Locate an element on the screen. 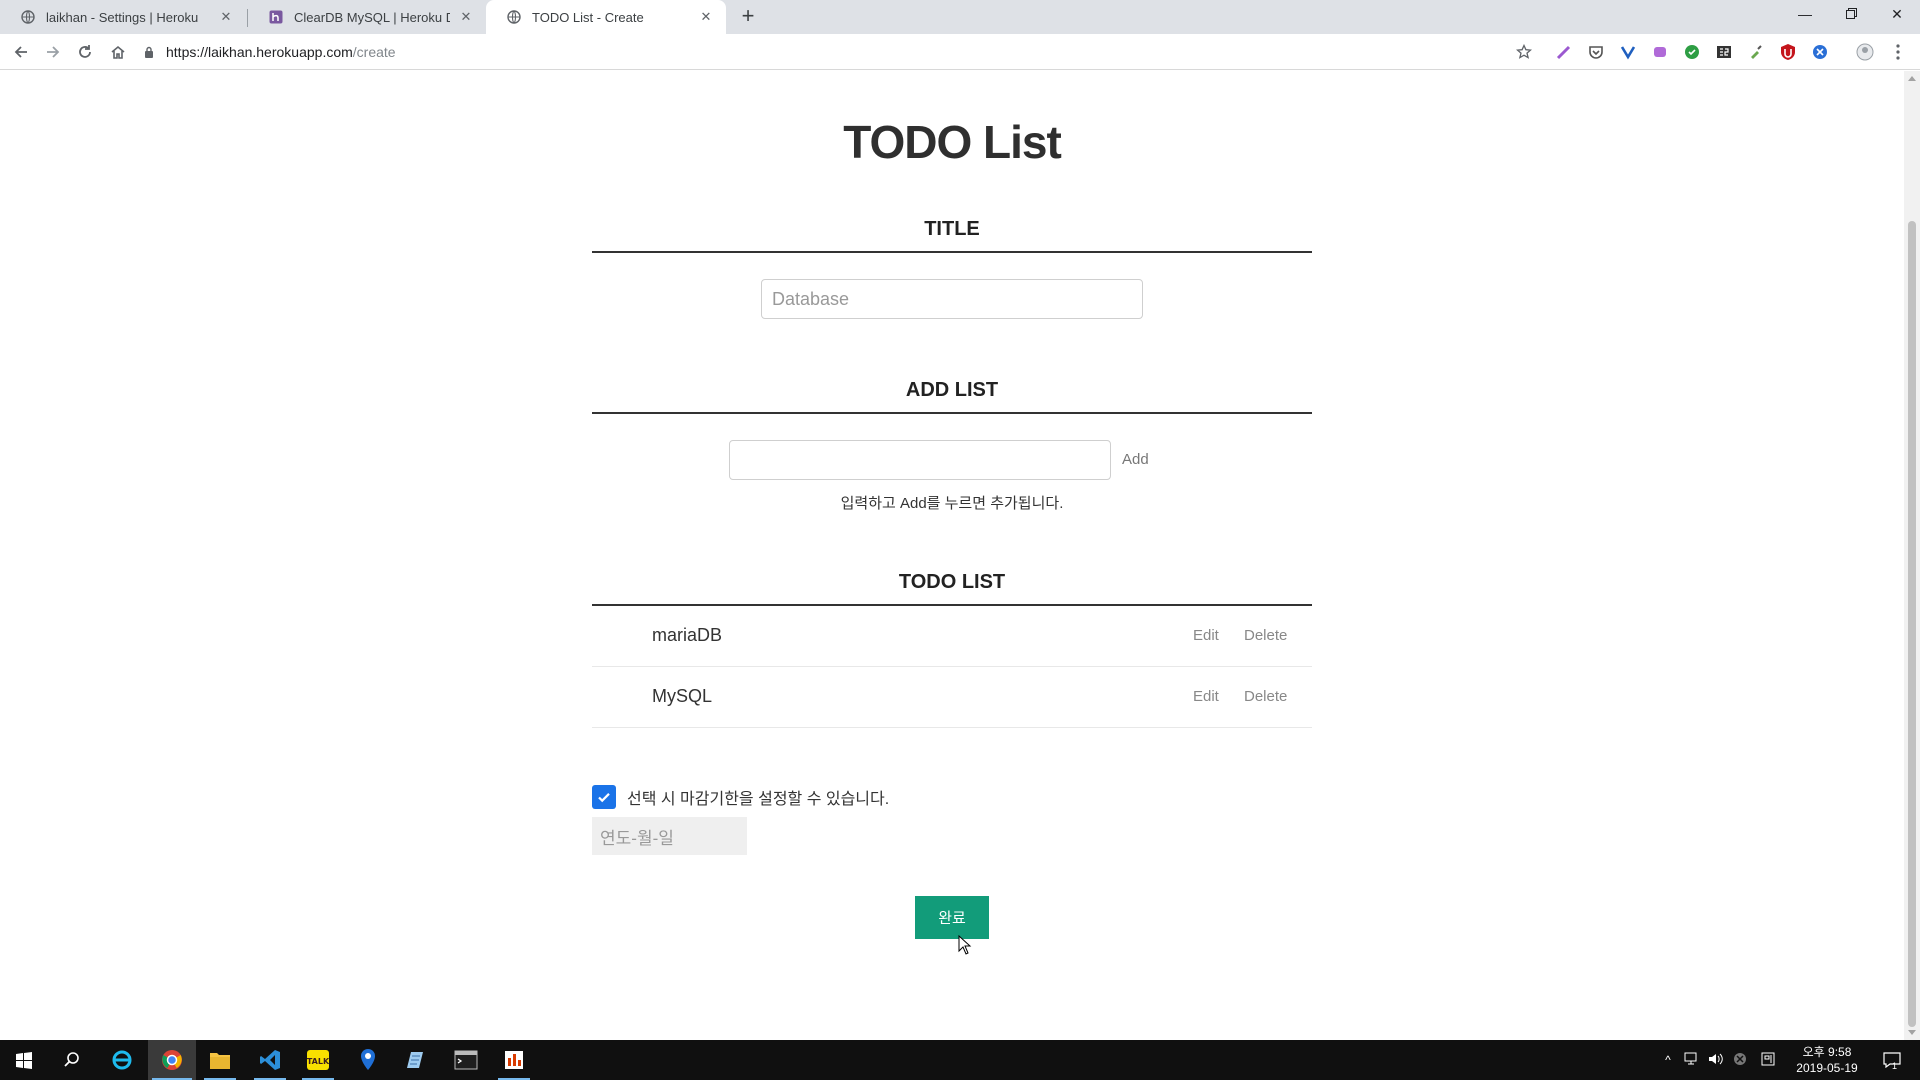  mouse-pointer-icon is located at coordinates (965, 945).